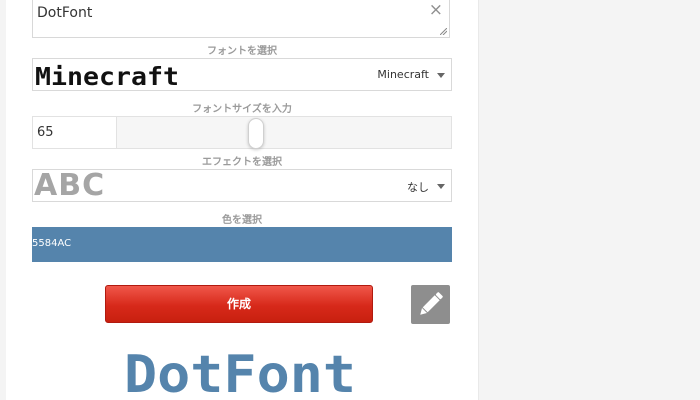 The image size is (700, 400). What do you see at coordinates (403, 74) in the screenshot?
I see `font-select-value: Minecraft` at bounding box center [403, 74].